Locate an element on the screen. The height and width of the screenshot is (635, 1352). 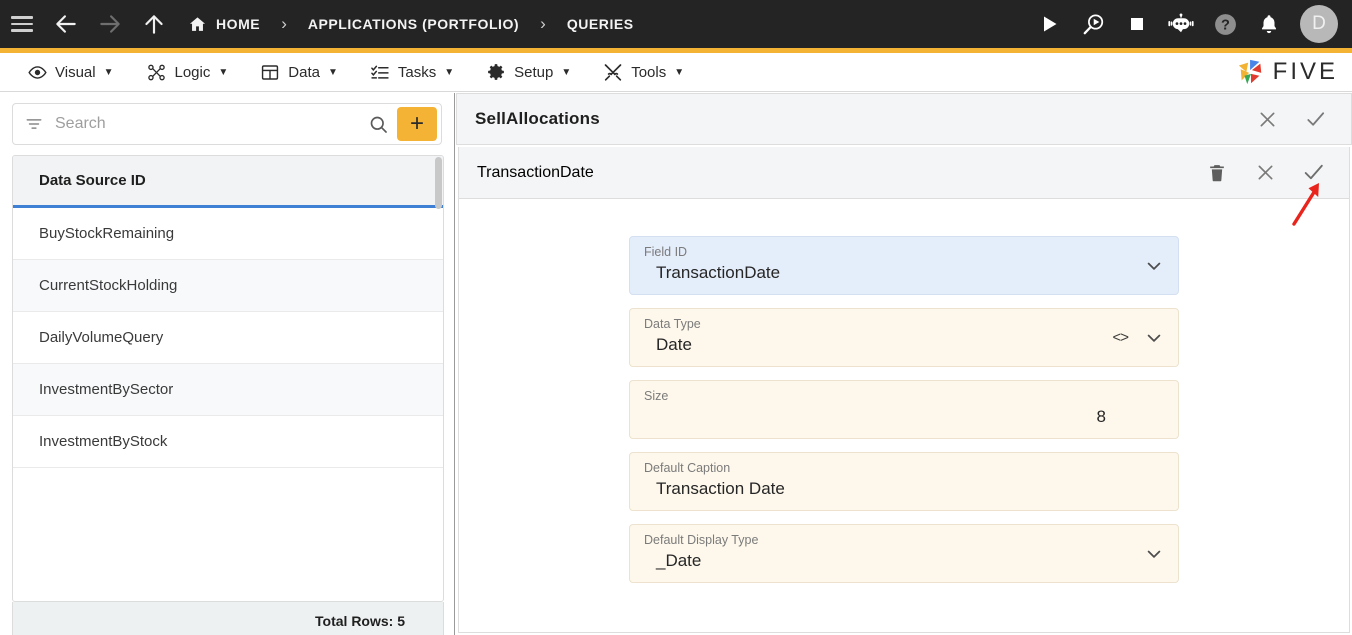
size-label: Size is located at coordinates (656, 396).